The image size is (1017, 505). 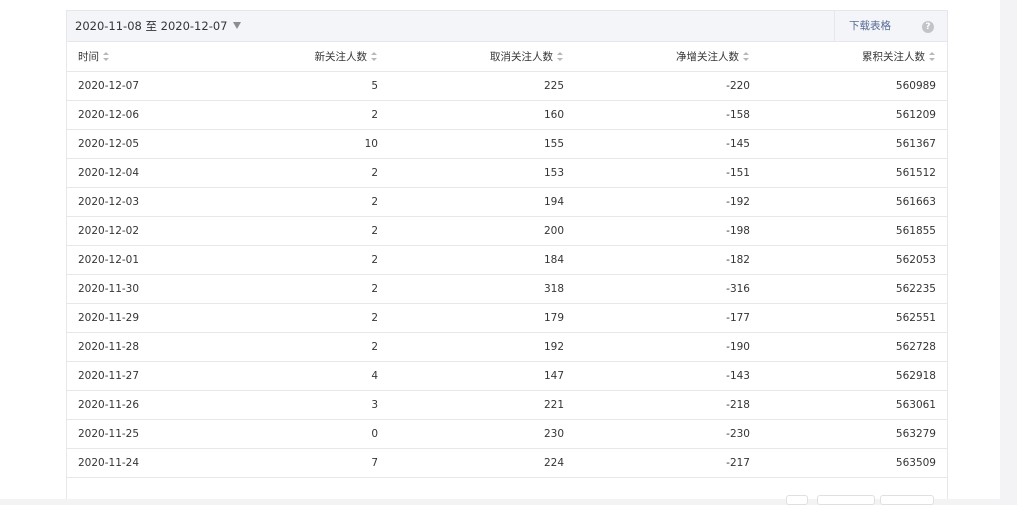 I want to click on column-header-unfollowers: 取消关注人数, so click(x=482, y=57).